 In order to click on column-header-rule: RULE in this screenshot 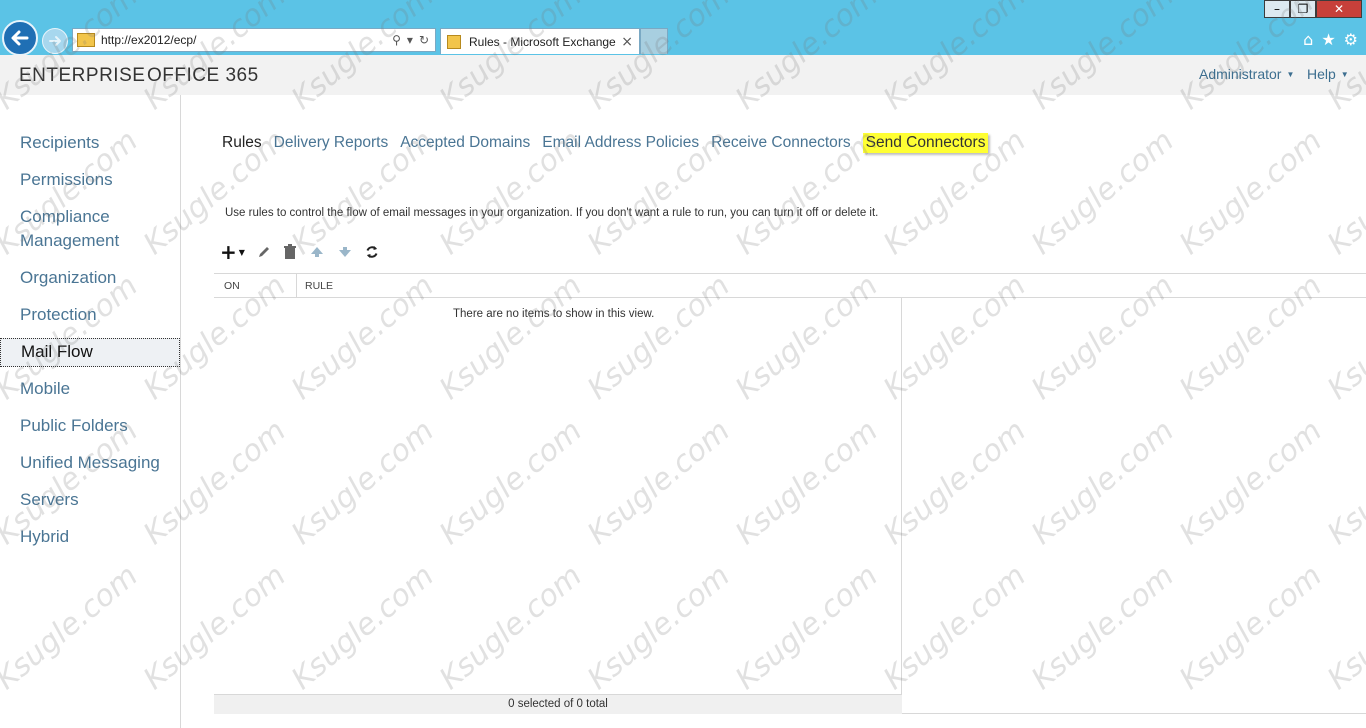, I will do `click(319, 286)`.